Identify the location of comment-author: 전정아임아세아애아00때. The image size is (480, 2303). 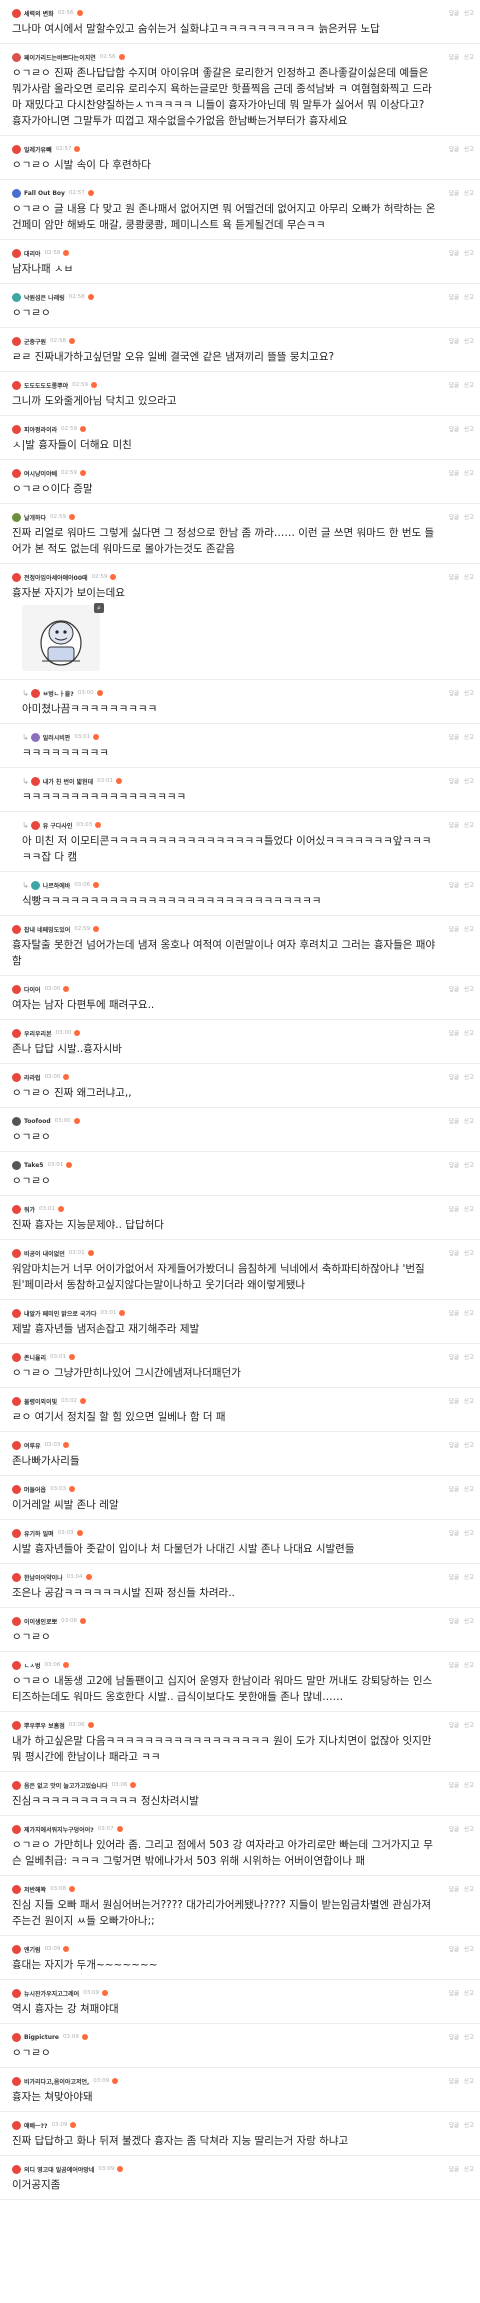
(56, 577).